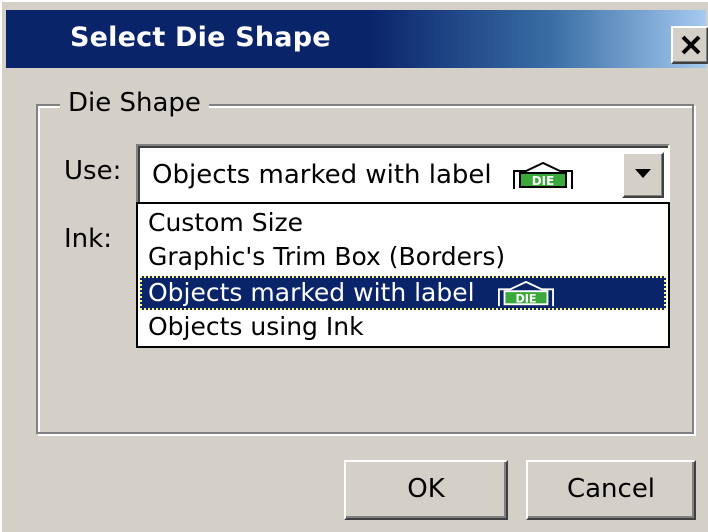 This screenshot has width=708, height=532. I want to click on dropdown-item-label: Graphic's Trim Box (Borders), so click(327, 256).